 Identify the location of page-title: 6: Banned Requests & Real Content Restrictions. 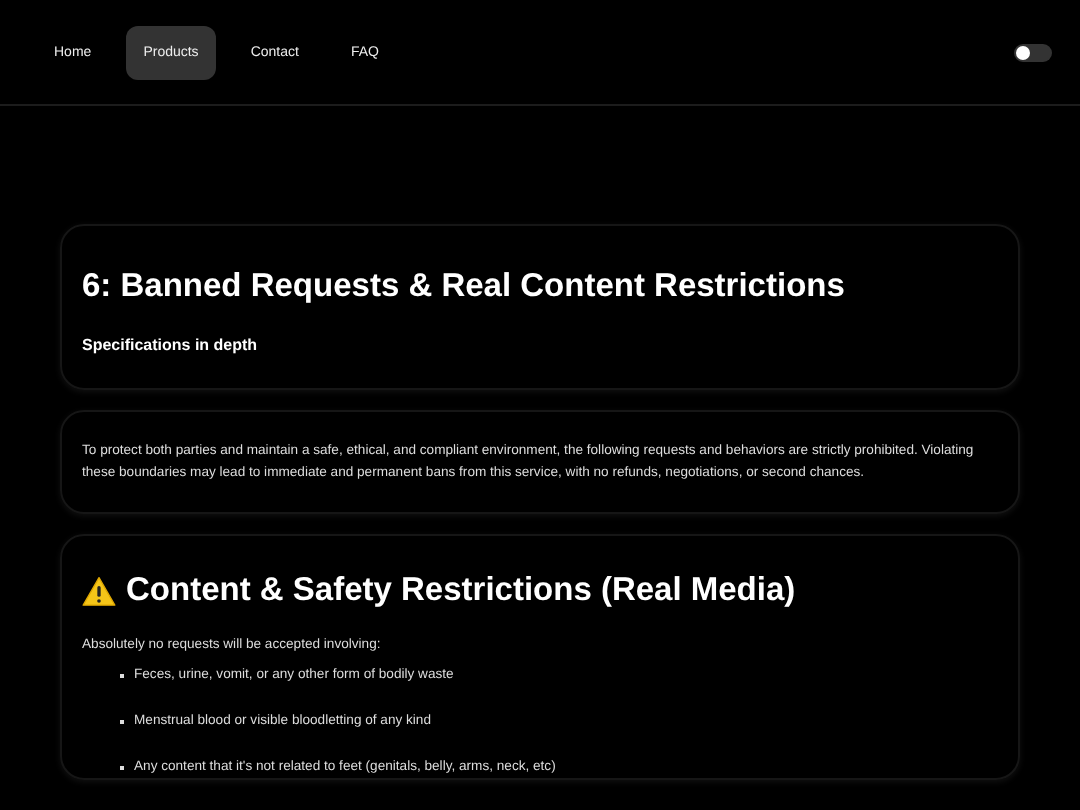
(464, 287).